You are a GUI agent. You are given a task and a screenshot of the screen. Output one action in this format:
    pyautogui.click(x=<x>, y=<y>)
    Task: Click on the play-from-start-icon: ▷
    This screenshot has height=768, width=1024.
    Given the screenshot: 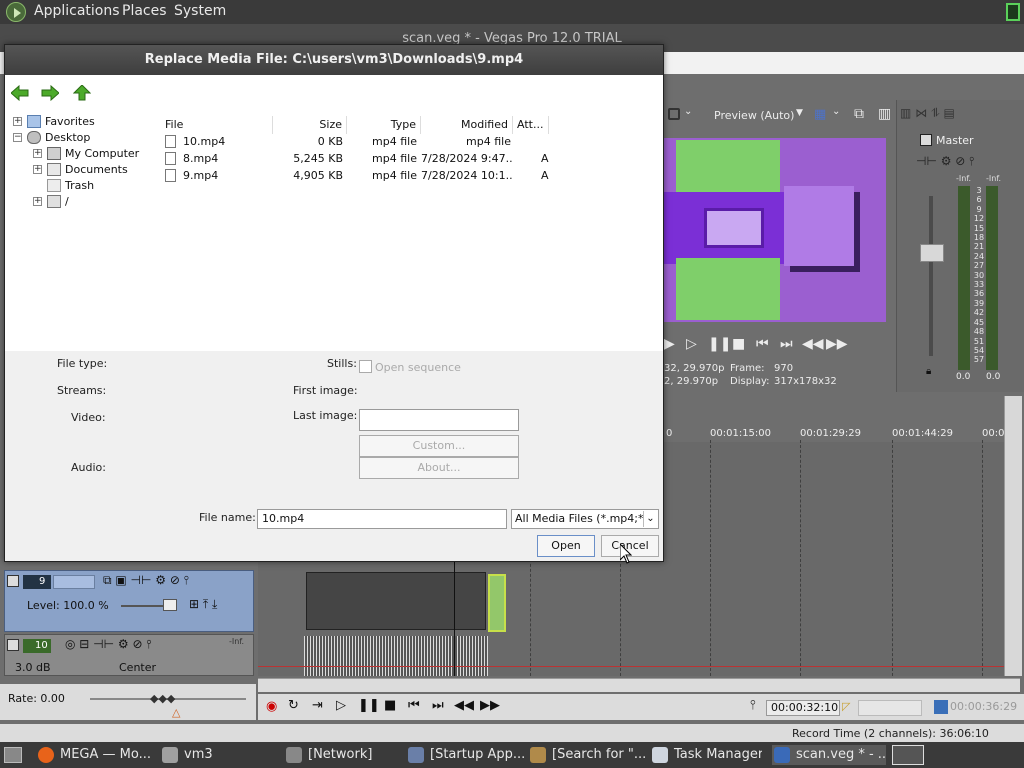 What is the action you would take?
    pyautogui.click(x=691, y=344)
    